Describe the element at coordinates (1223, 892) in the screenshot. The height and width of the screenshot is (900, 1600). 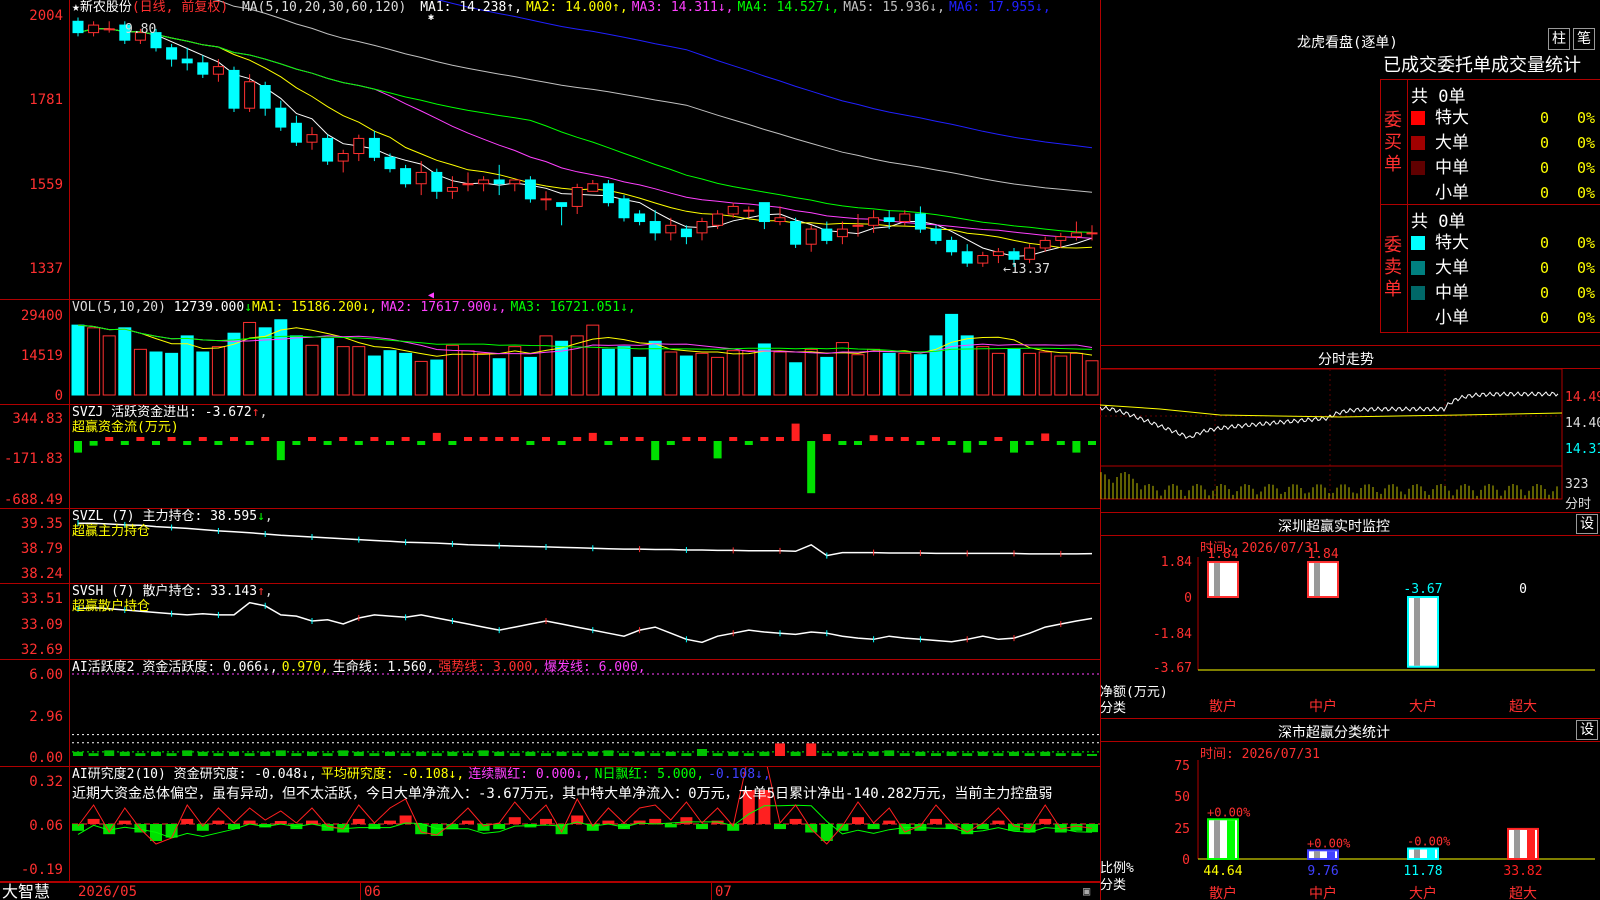
I see `classify-category: 散户` at that location.